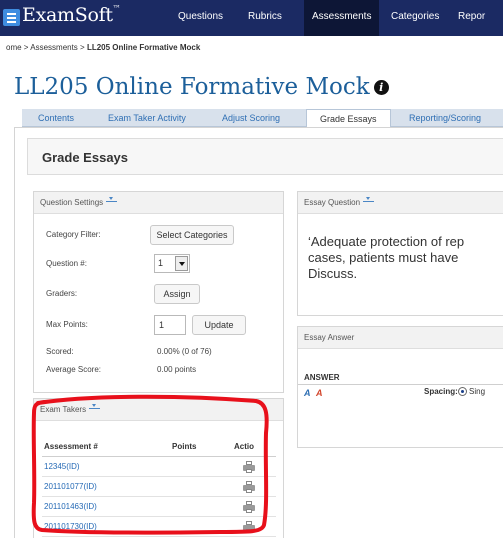 The height and width of the screenshot is (538, 503). Describe the element at coordinates (400, 392) in the screenshot. I see `answer-toolbar: A A Spacing: Sing` at that location.